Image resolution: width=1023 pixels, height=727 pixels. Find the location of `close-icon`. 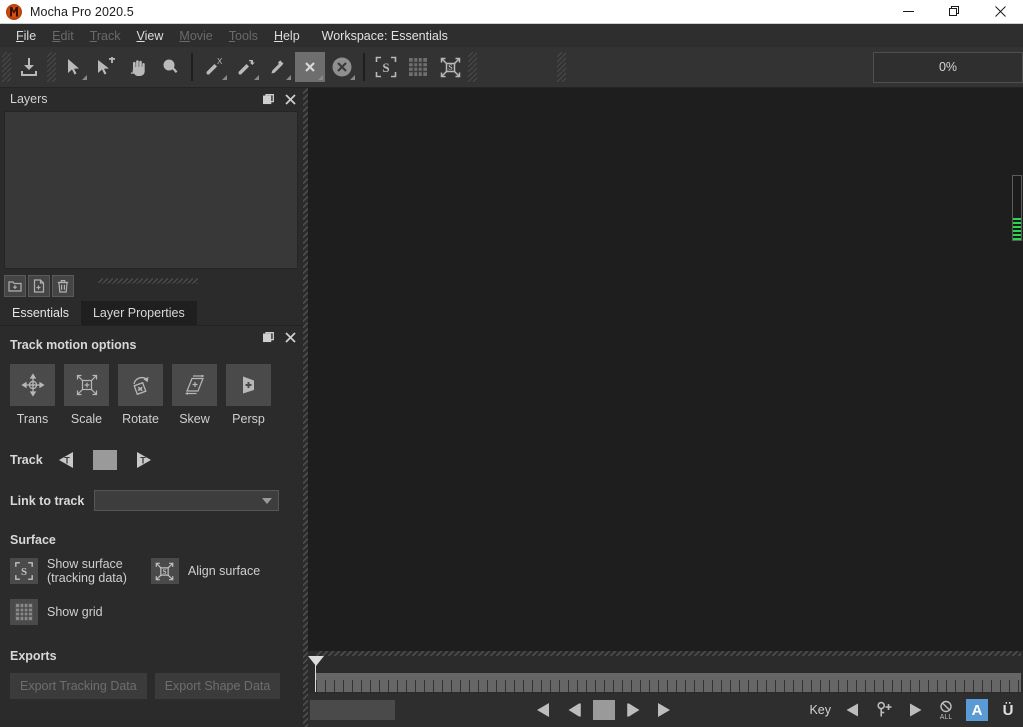

close-icon is located at coordinates (1000, 12).